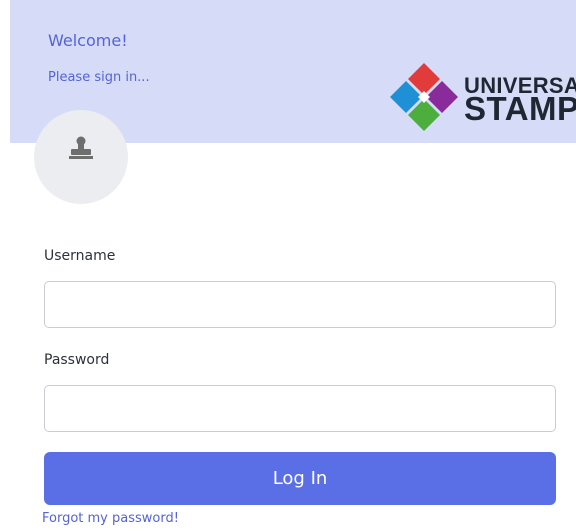 The width and height of the screenshot is (576, 531). What do you see at coordinates (424, 97) in the screenshot?
I see `universal-stamp-logo-icon` at bounding box center [424, 97].